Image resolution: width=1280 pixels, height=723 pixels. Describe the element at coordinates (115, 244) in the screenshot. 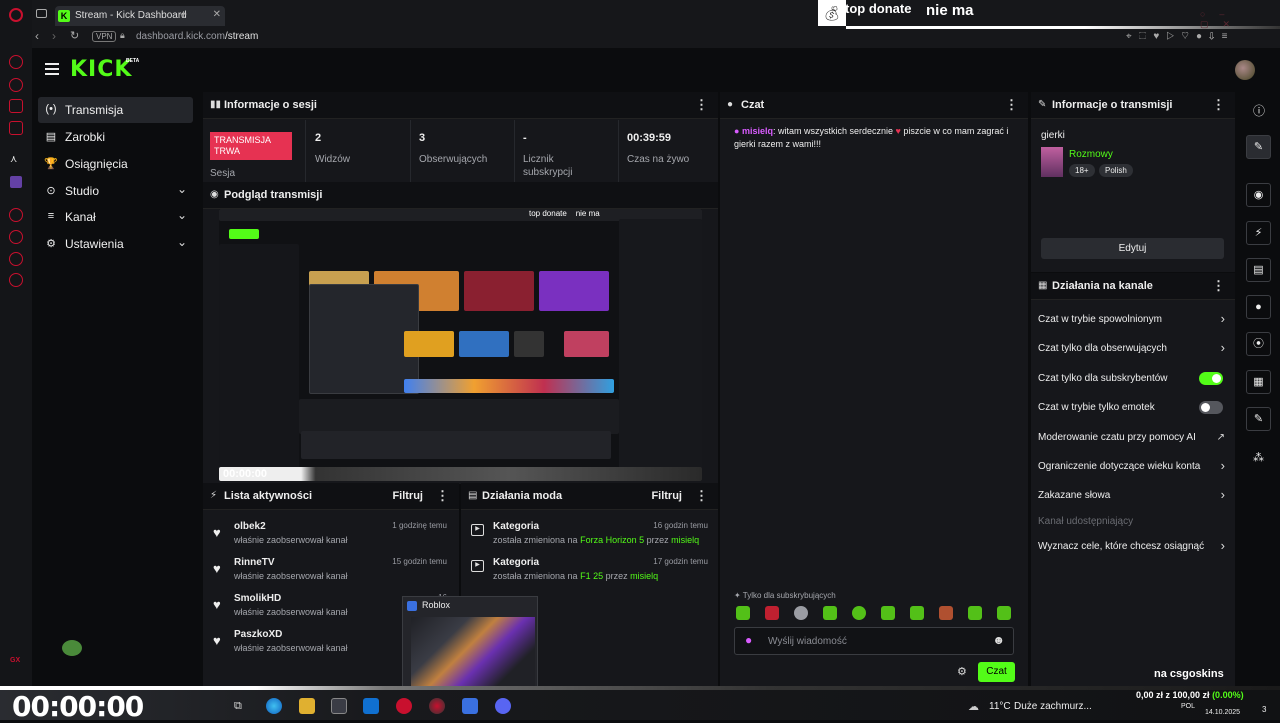

I see `nav-item-ustawienia: ⚙ Ustawienia ⌄` at that location.